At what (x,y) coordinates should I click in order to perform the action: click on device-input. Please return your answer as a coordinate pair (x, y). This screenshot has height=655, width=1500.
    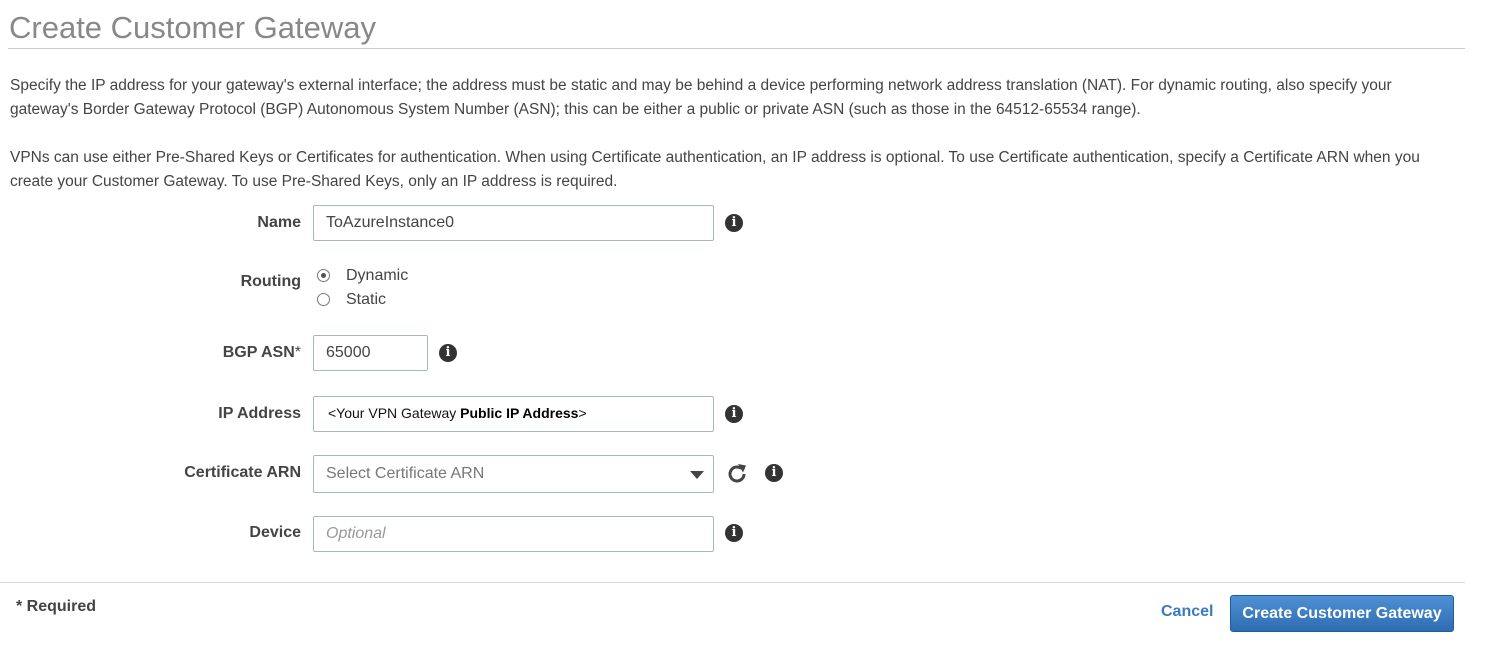
    Looking at the image, I should click on (513, 534).